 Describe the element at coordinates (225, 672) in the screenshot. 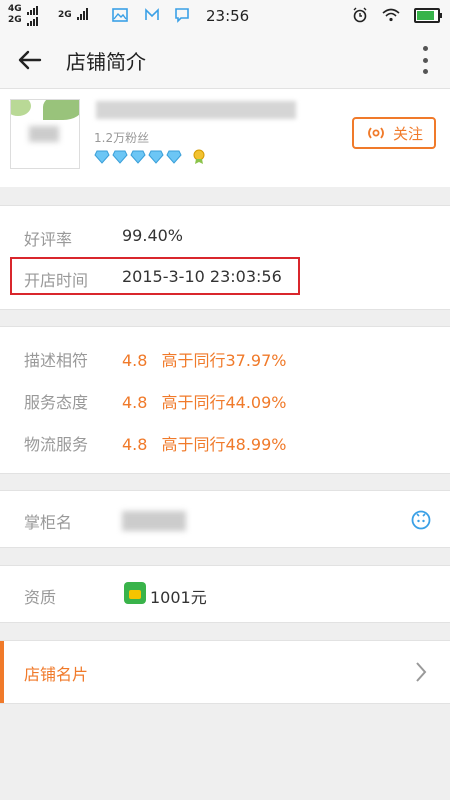

I see `shop-card-entry: 店铺名片` at that location.